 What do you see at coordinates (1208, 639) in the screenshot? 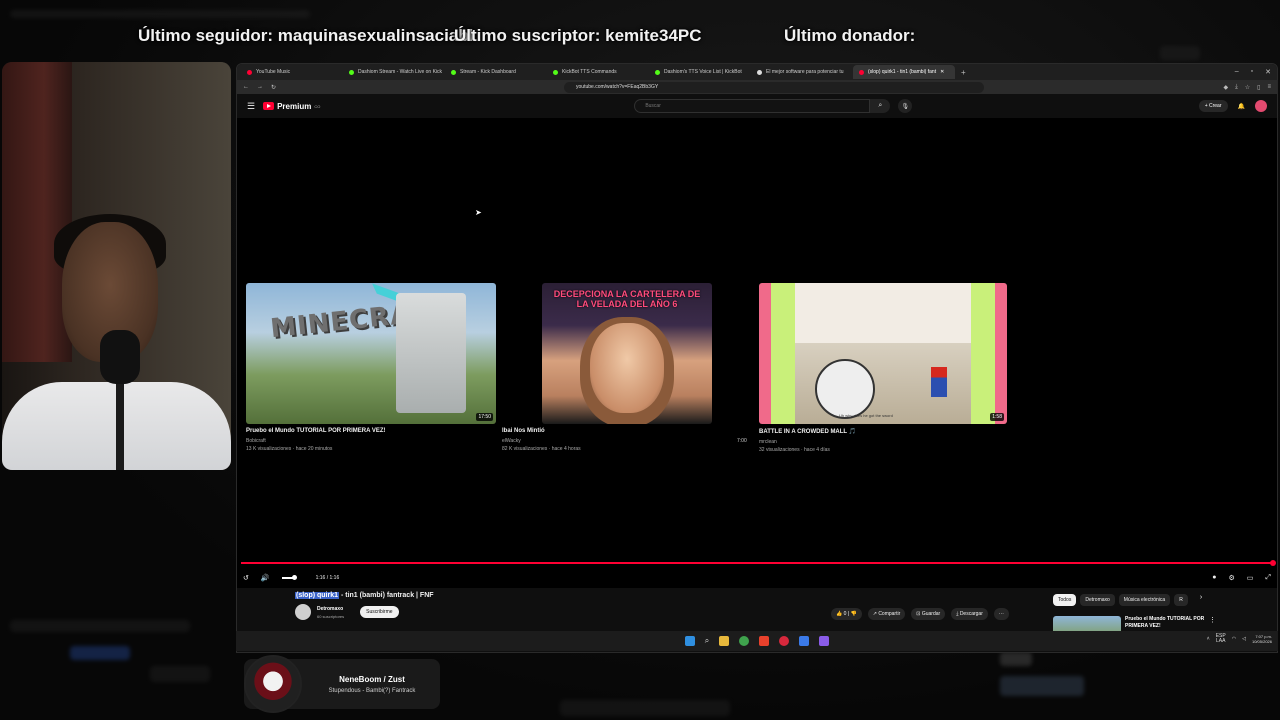
I see `chevron-up-icon: ˄` at bounding box center [1208, 639].